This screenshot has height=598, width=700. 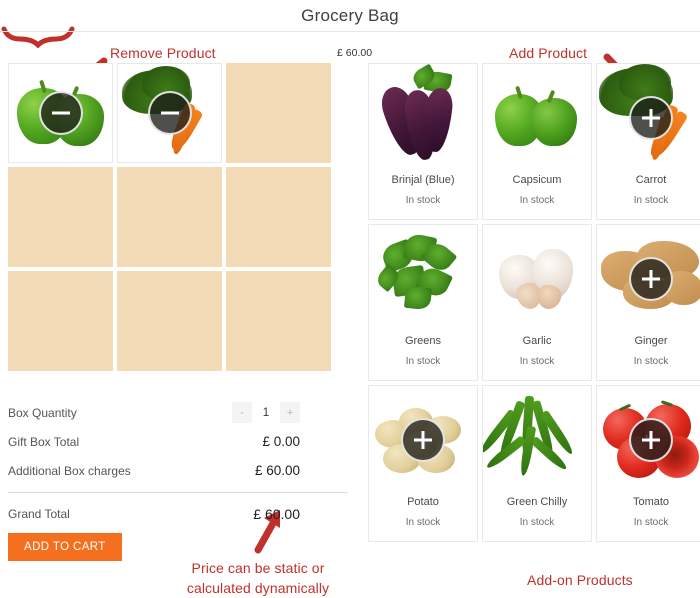 What do you see at coordinates (423, 502) in the screenshot?
I see `product-name: Potato` at bounding box center [423, 502].